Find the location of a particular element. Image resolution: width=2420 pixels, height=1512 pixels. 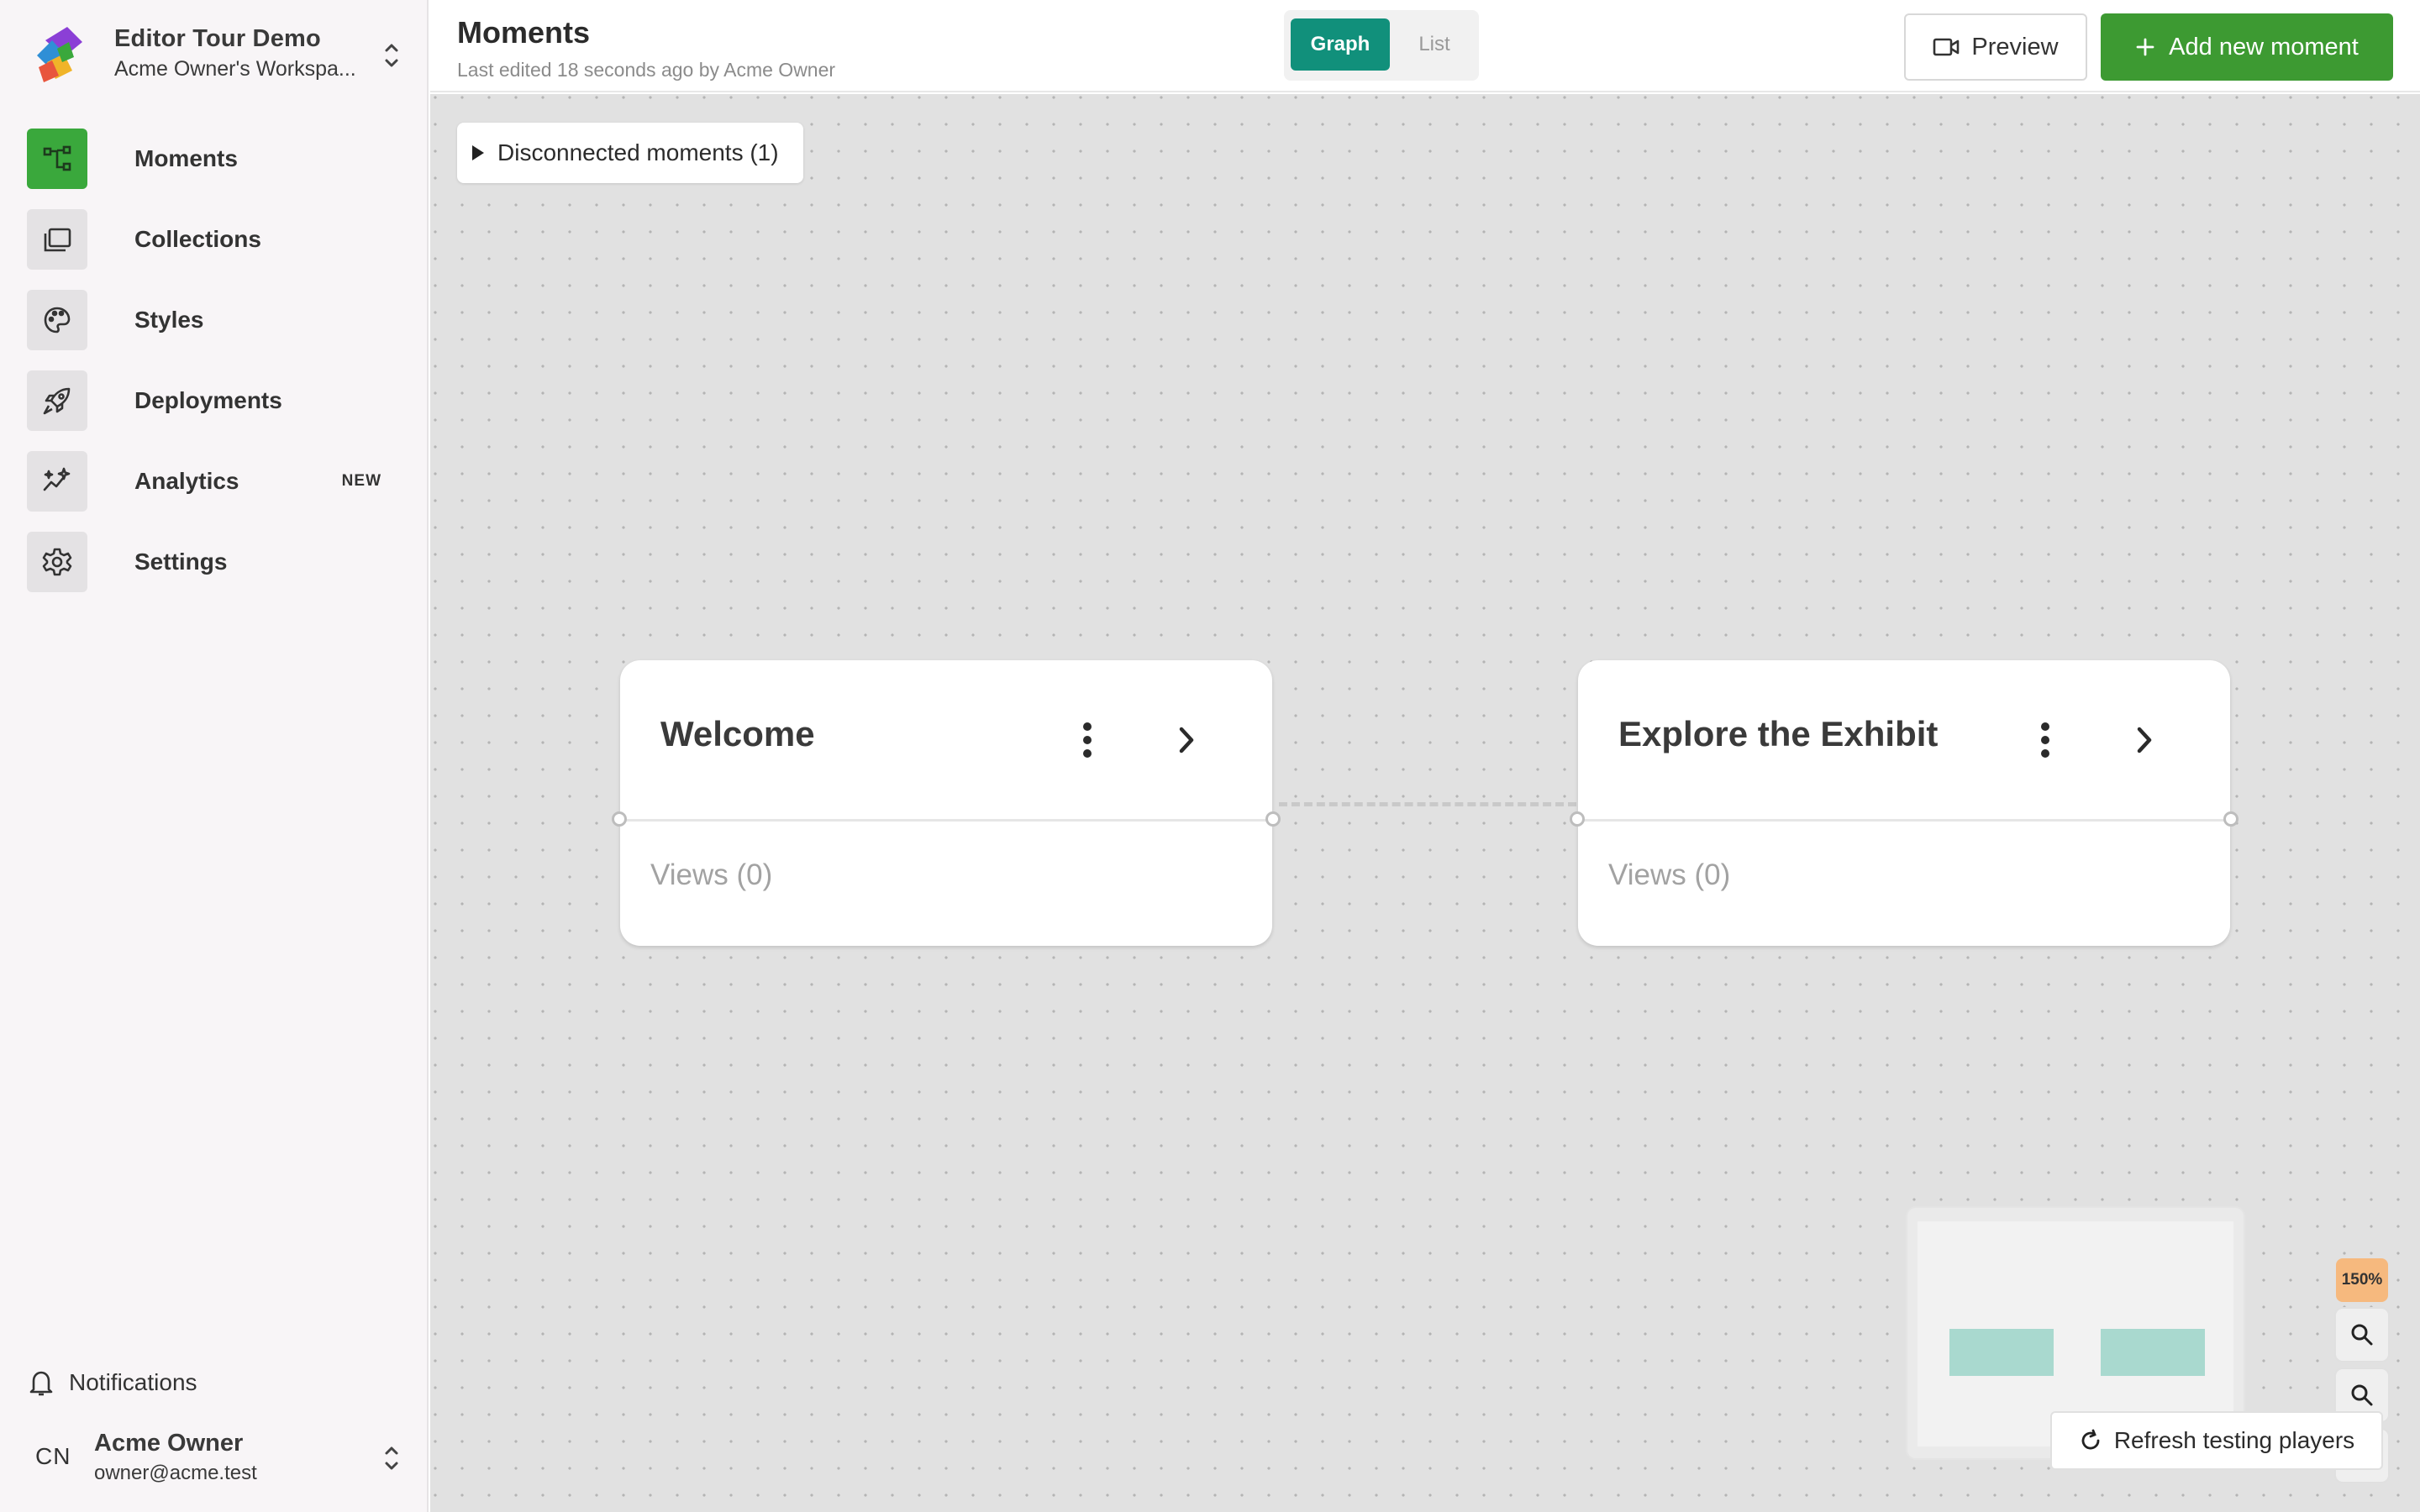

bell-icon is located at coordinates (41, 1382).